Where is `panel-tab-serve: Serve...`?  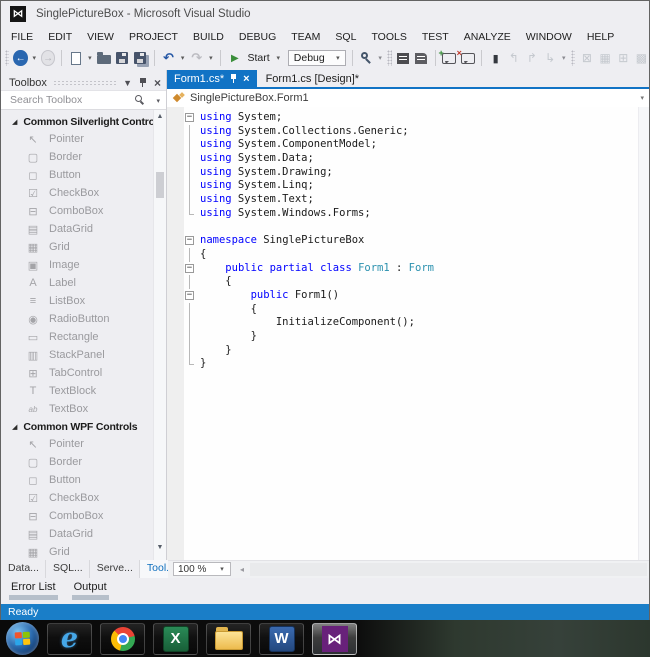 panel-tab-serve: Serve... is located at coordinates (115, 569).